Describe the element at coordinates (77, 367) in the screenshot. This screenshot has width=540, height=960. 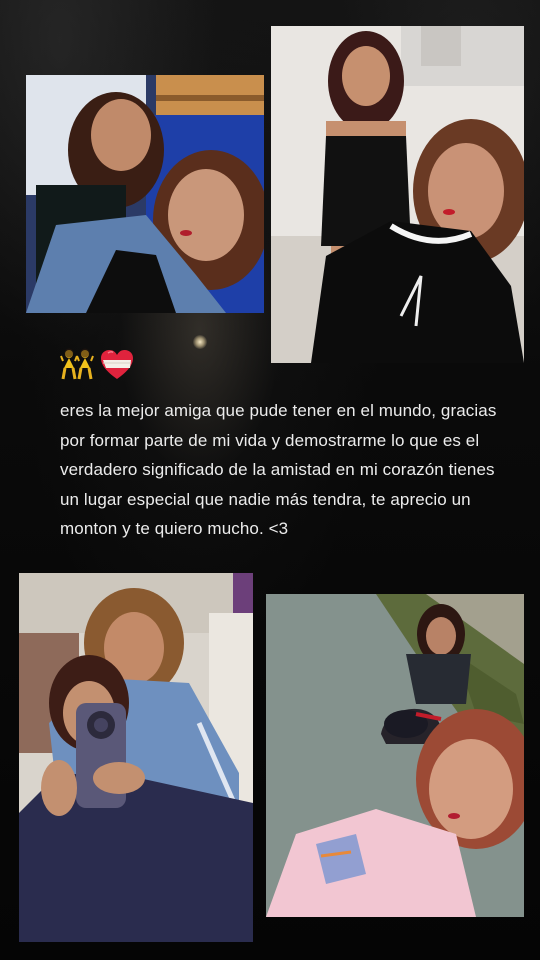
I see `dancers-icon` at that location.